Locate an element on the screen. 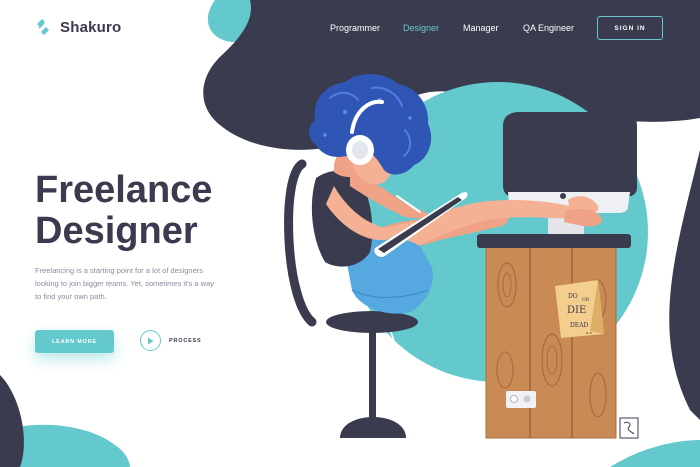  process-button: PROCESS is located at coordinates (171, 340).